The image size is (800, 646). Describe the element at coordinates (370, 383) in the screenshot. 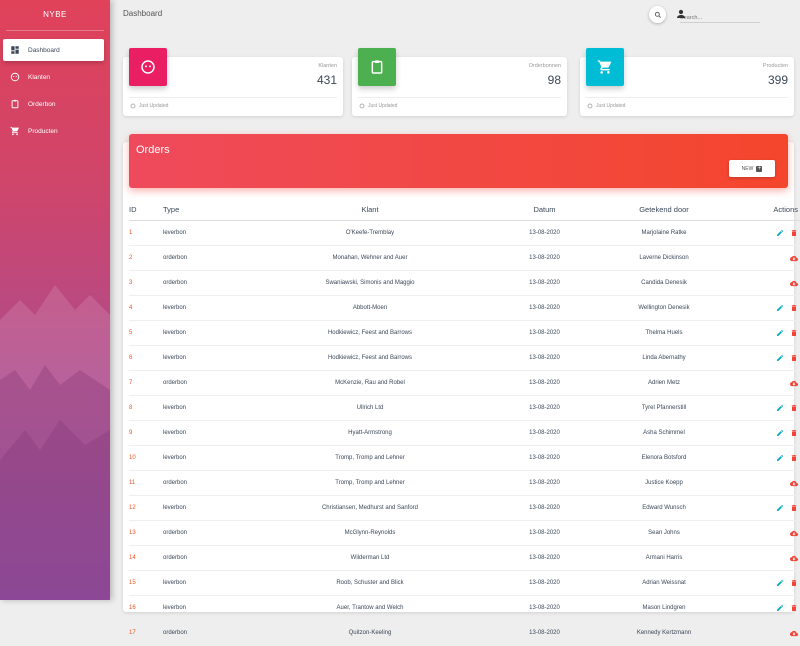

I see `cell-klant: McKenzie, Rau and Robel` at that location.